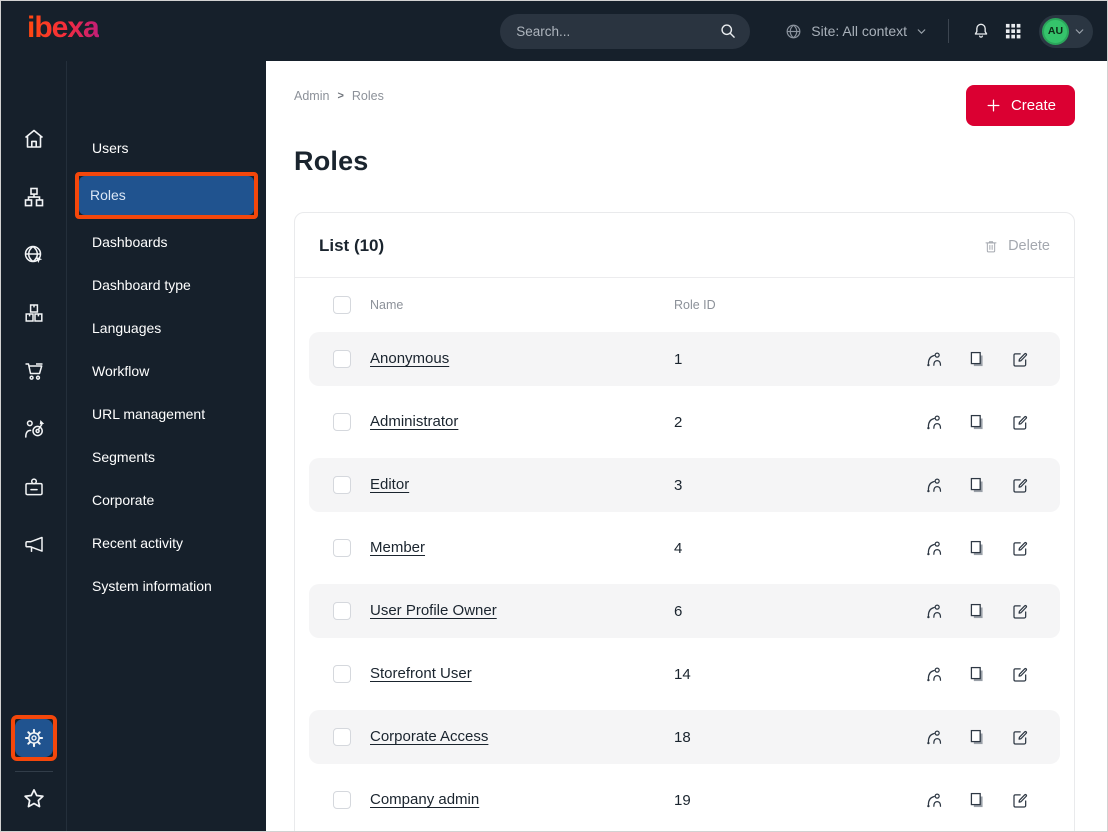 Image resolution: width=1108 pixels, height=832 pixels. I want to click on table-row: Member 4, so click(684, 548).